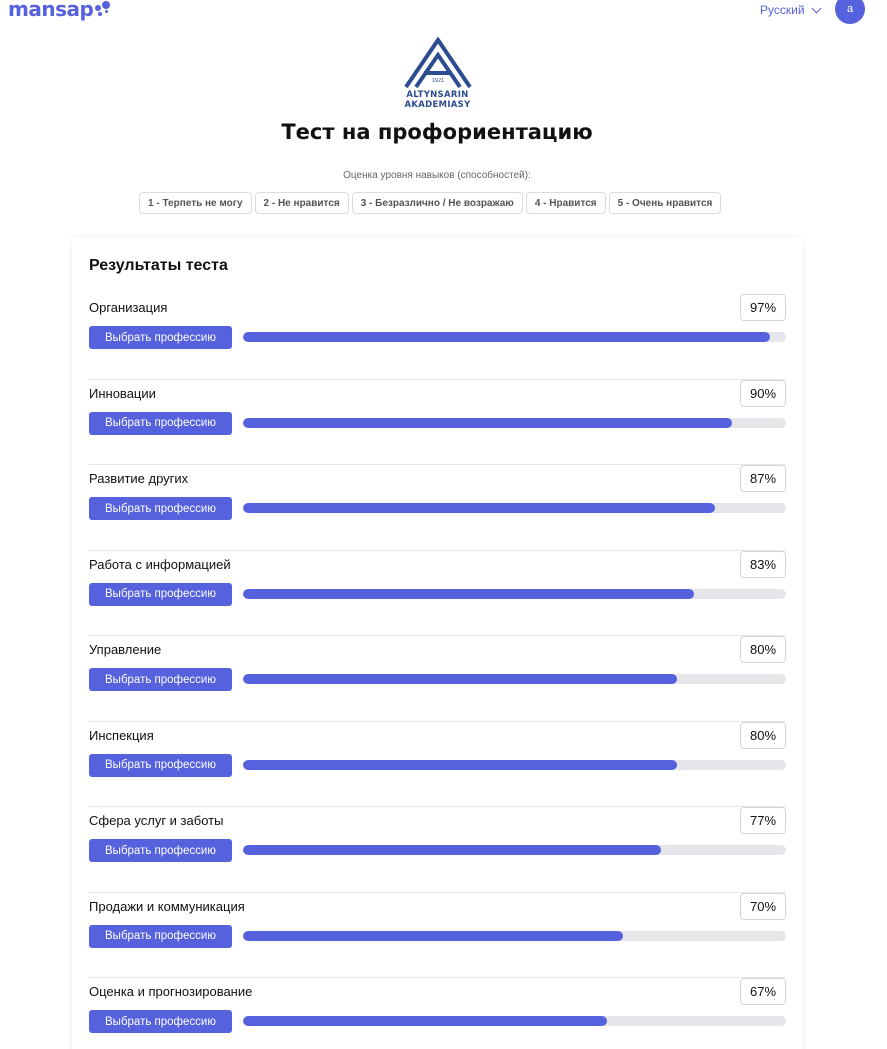  Describe the element at coordinates (443, 14) in the screenshot. I see `top-bar: mansap Русский a` at that location.